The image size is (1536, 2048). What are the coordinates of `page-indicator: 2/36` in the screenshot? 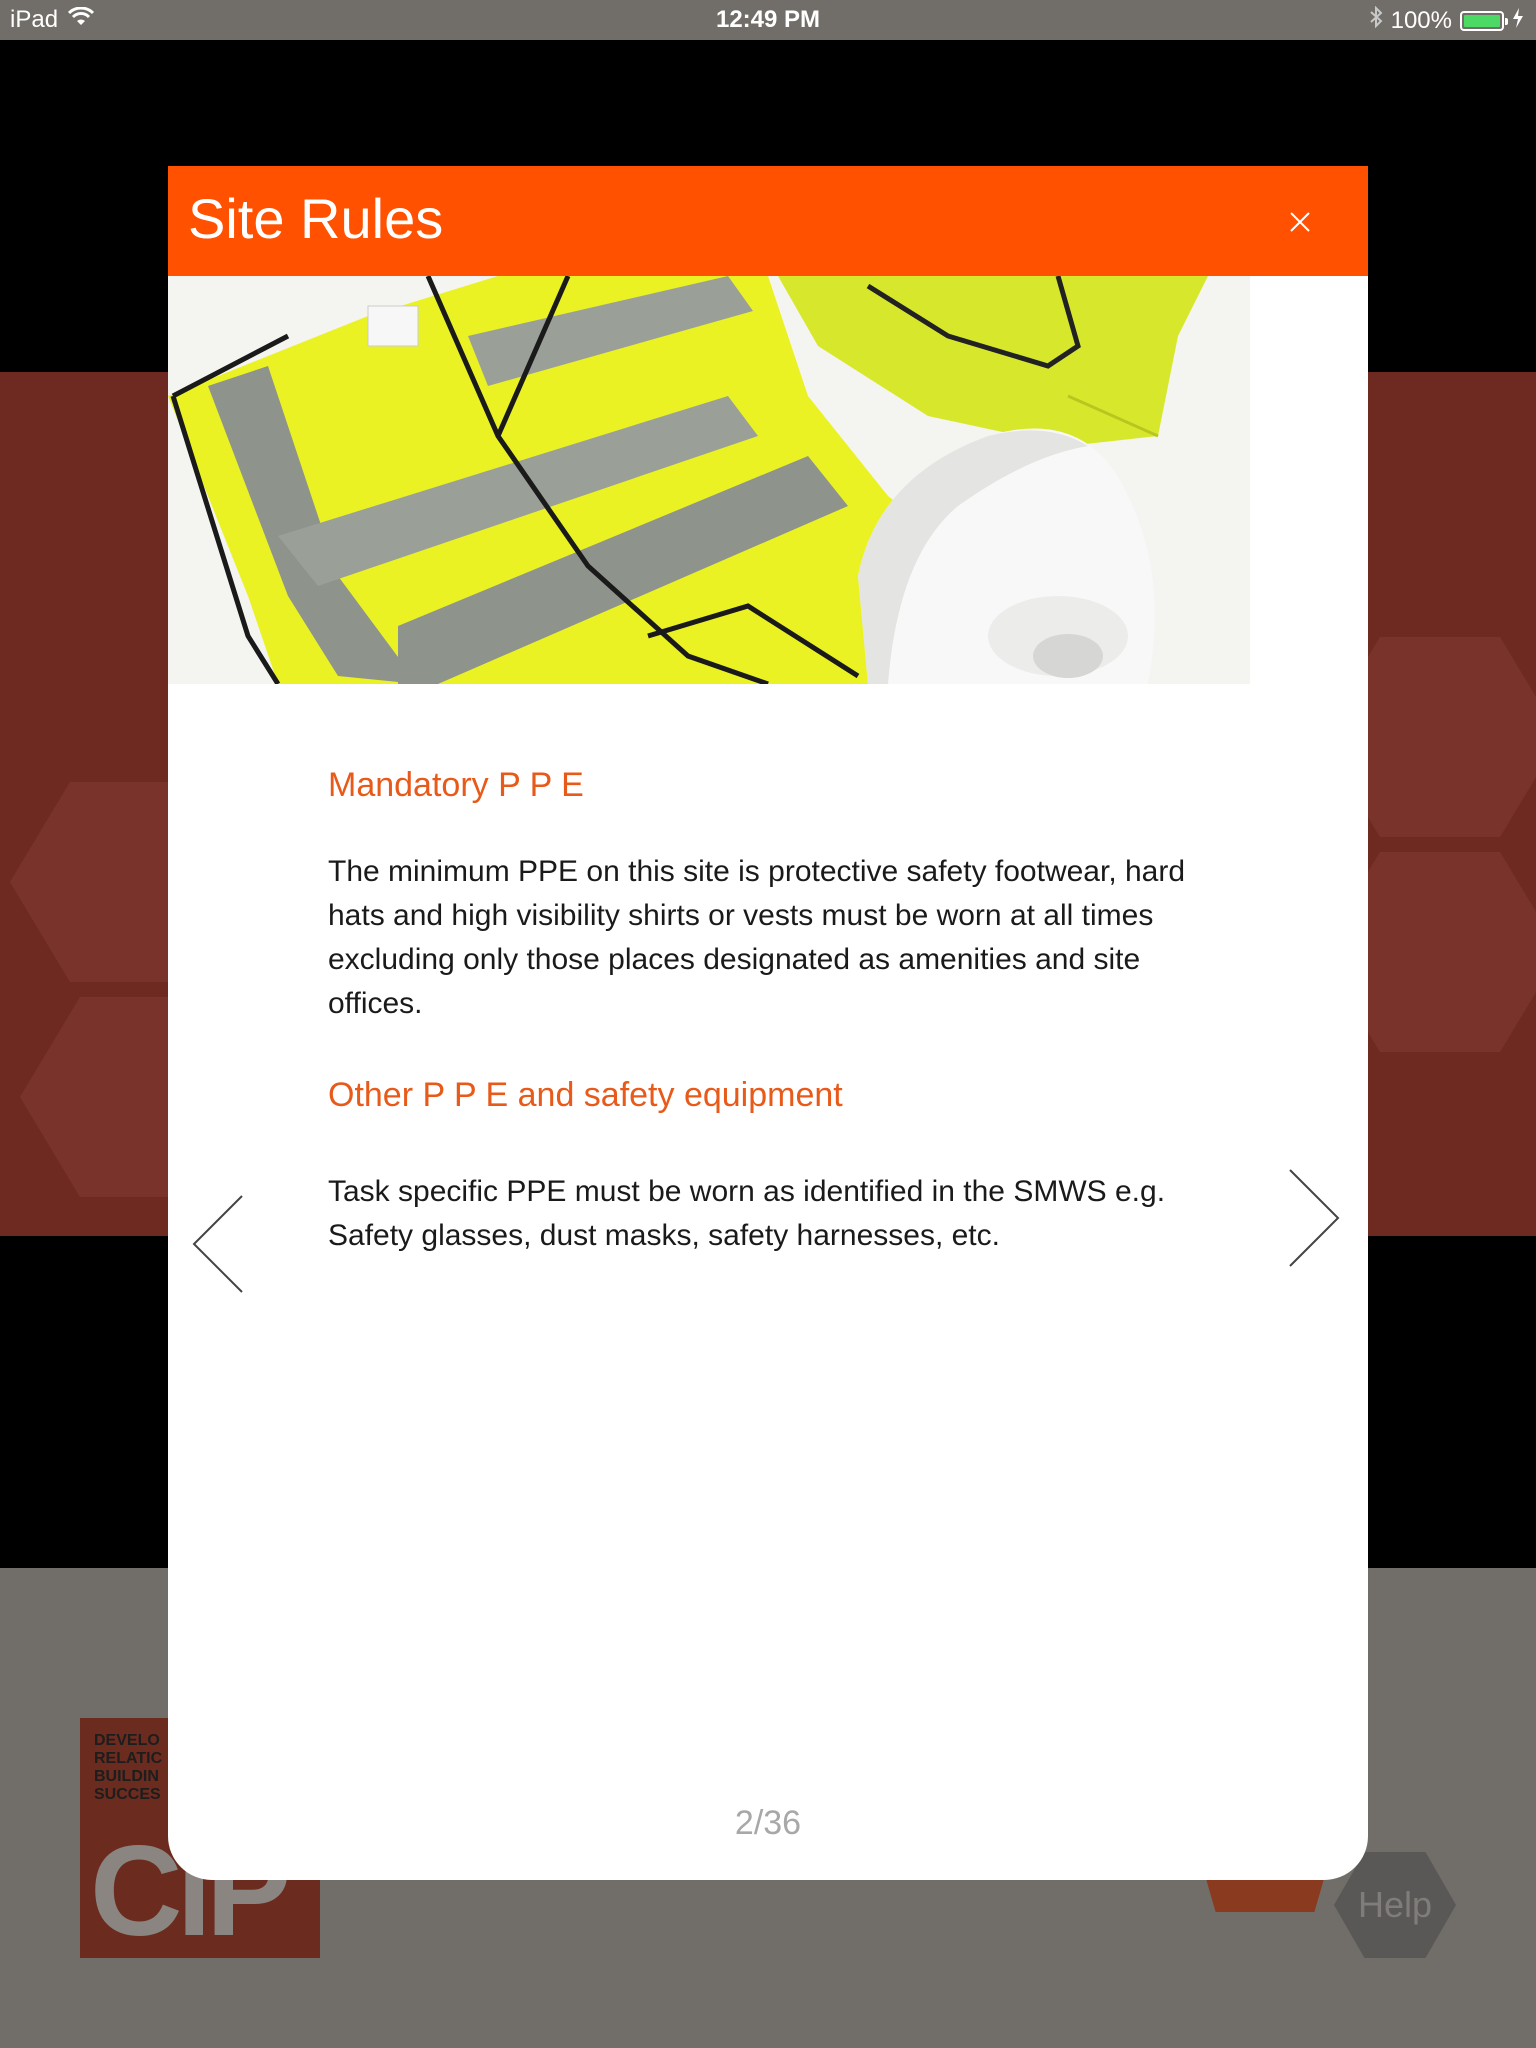 It's located at (768, 1823).